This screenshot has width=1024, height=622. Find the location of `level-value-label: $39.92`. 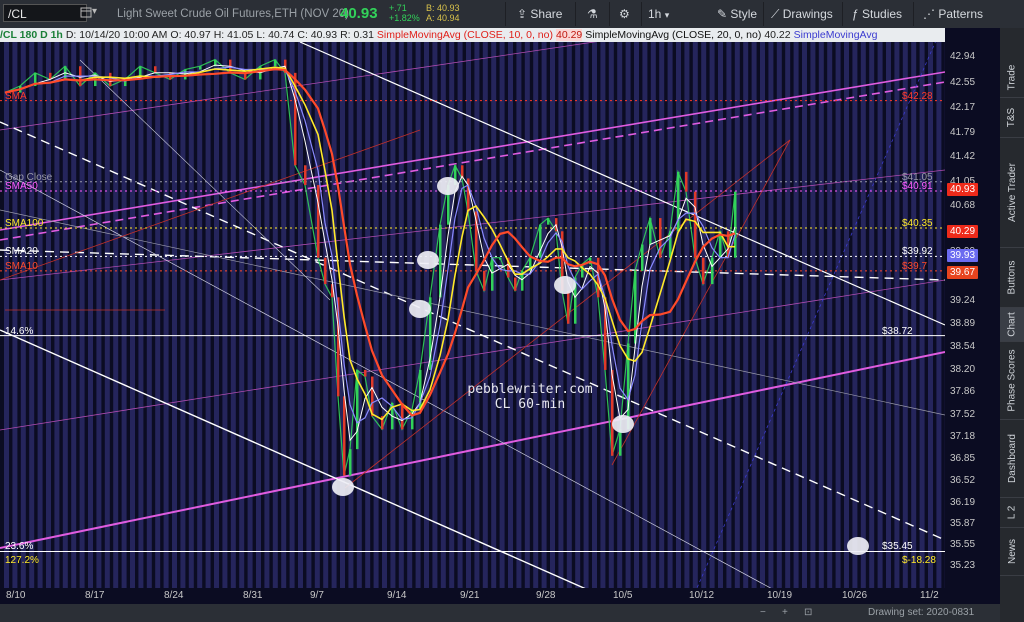

level-value-label: $39.92 is located at coordinates (917, 252).